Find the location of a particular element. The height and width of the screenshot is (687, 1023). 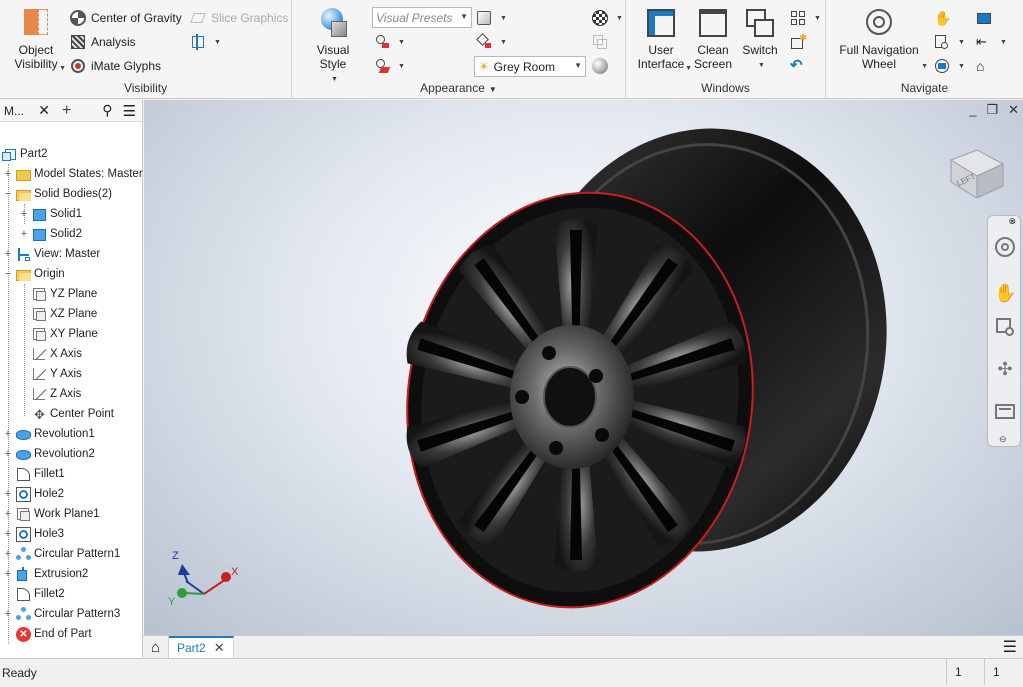

new-window-button: ✱ is located at coordinates (800, 42).